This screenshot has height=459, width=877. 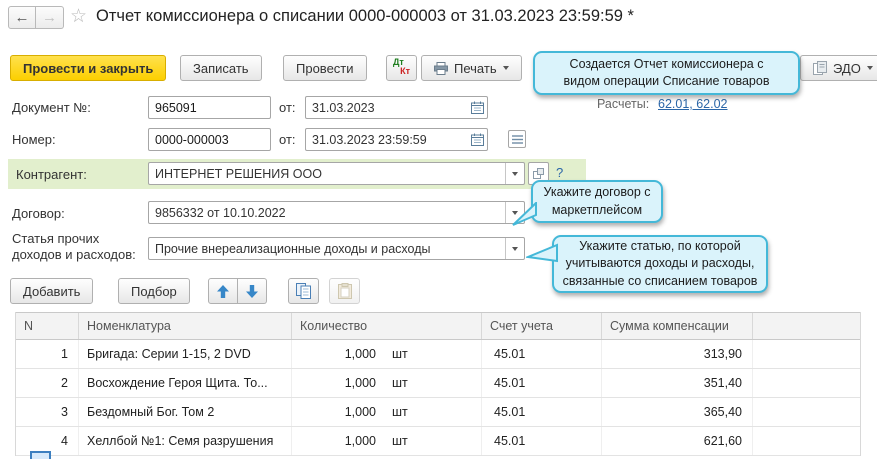 I want to click on col-header-quantity: Количество, so click(x=387, y=326).